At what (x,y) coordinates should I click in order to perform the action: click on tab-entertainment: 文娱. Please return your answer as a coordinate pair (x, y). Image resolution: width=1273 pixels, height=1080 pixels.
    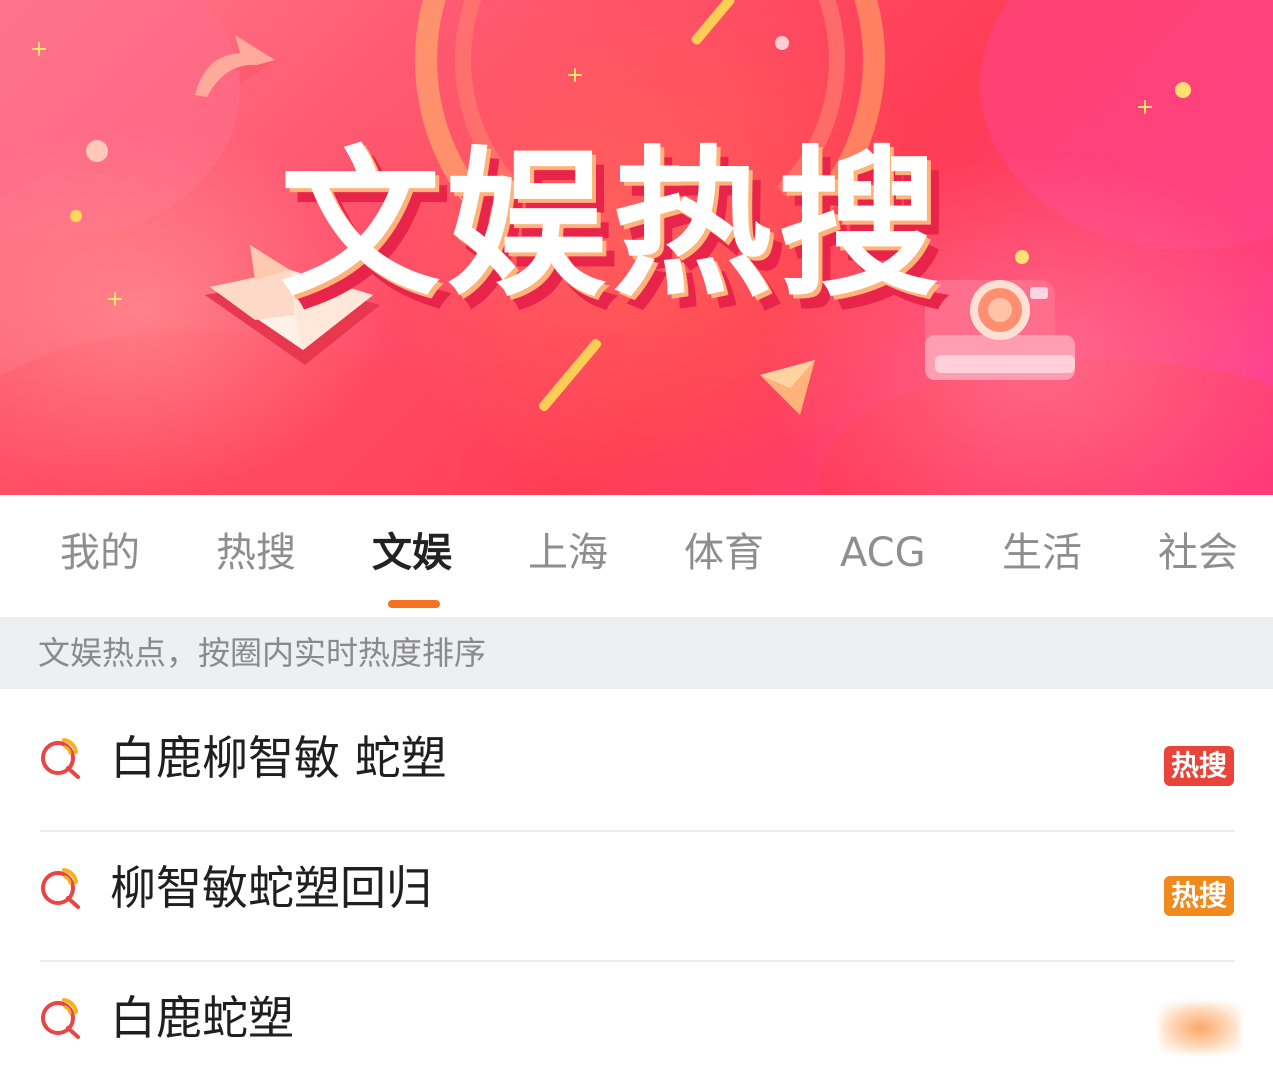
    Looking at the image, I should click on (412, 553).